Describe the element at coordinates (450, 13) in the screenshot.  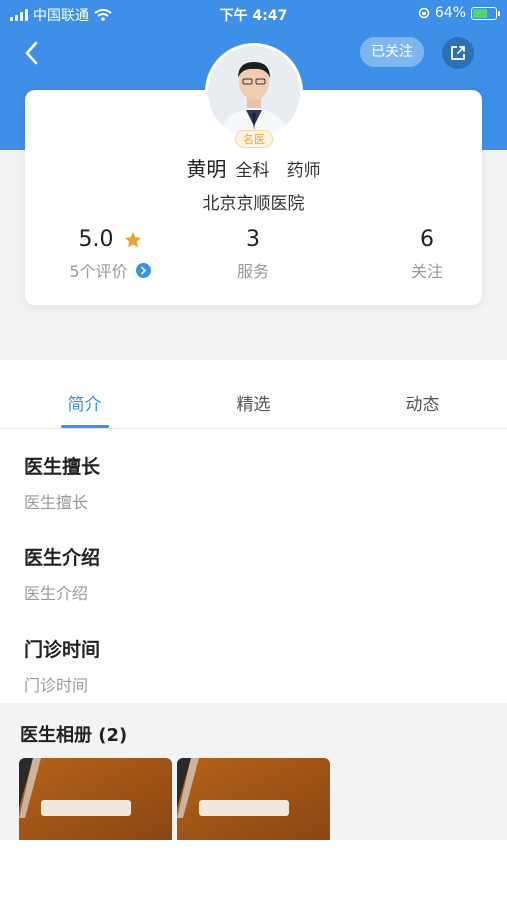
I see `battery-percent: 64%` at that location.